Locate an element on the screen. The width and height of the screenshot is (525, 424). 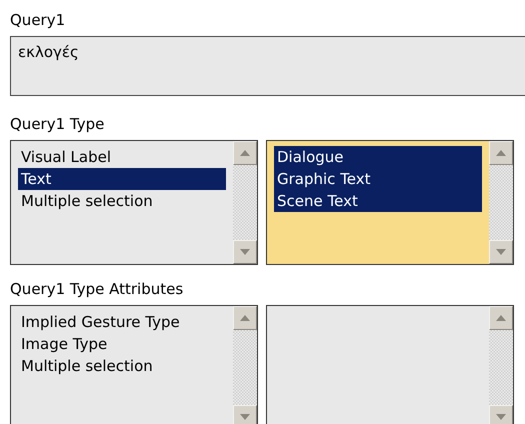
list-item: Image Type is located at coordinates (122, 344).